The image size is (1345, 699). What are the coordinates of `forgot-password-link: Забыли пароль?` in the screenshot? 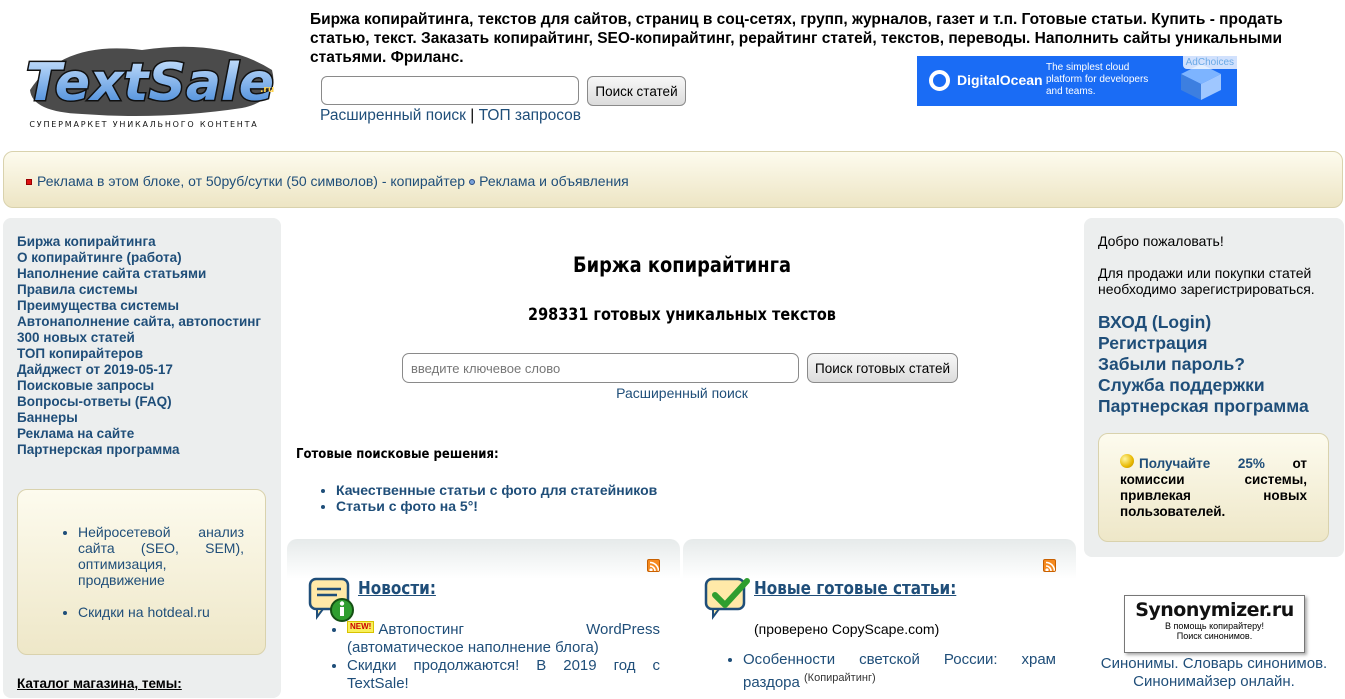 It's located at (1203, 364).